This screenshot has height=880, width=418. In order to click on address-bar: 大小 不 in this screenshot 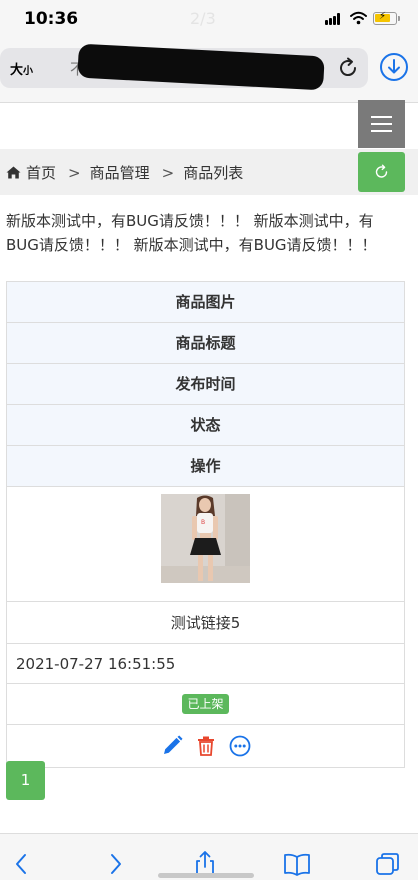, I will do `click(184, 67)`.